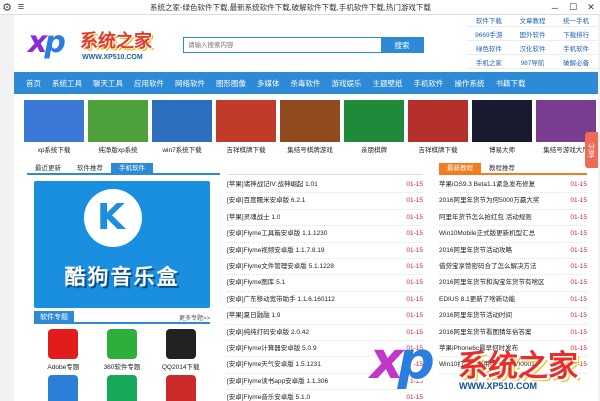 The image size is (600, 401). Describe the element at coordinates (282, 45) in the screenshot. I see `search-input` at that location.